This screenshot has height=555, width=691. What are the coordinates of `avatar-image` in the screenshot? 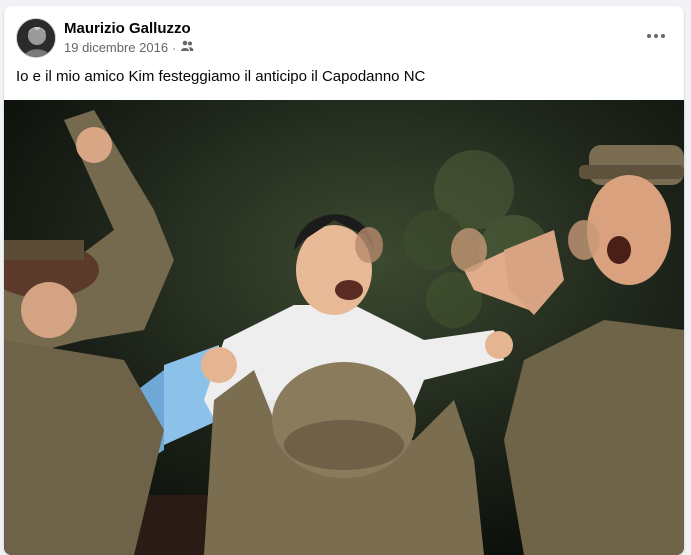 It's located at (36, 38).